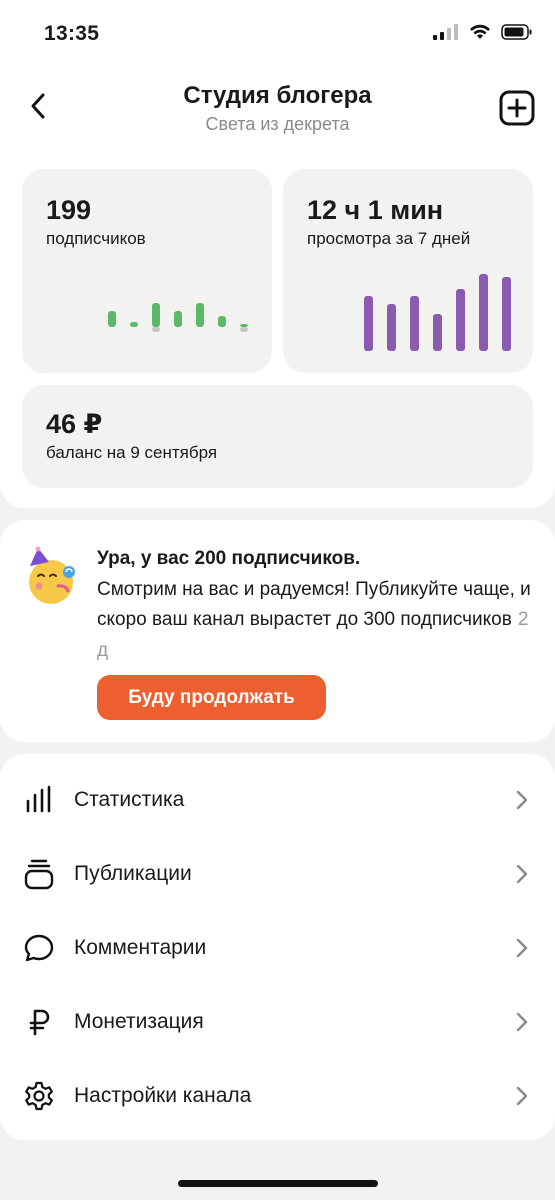 This screenshot has width=555, height=1200. I want to click on promo-title: Ура, у вас 200 подписчиков., so click(229, 558).